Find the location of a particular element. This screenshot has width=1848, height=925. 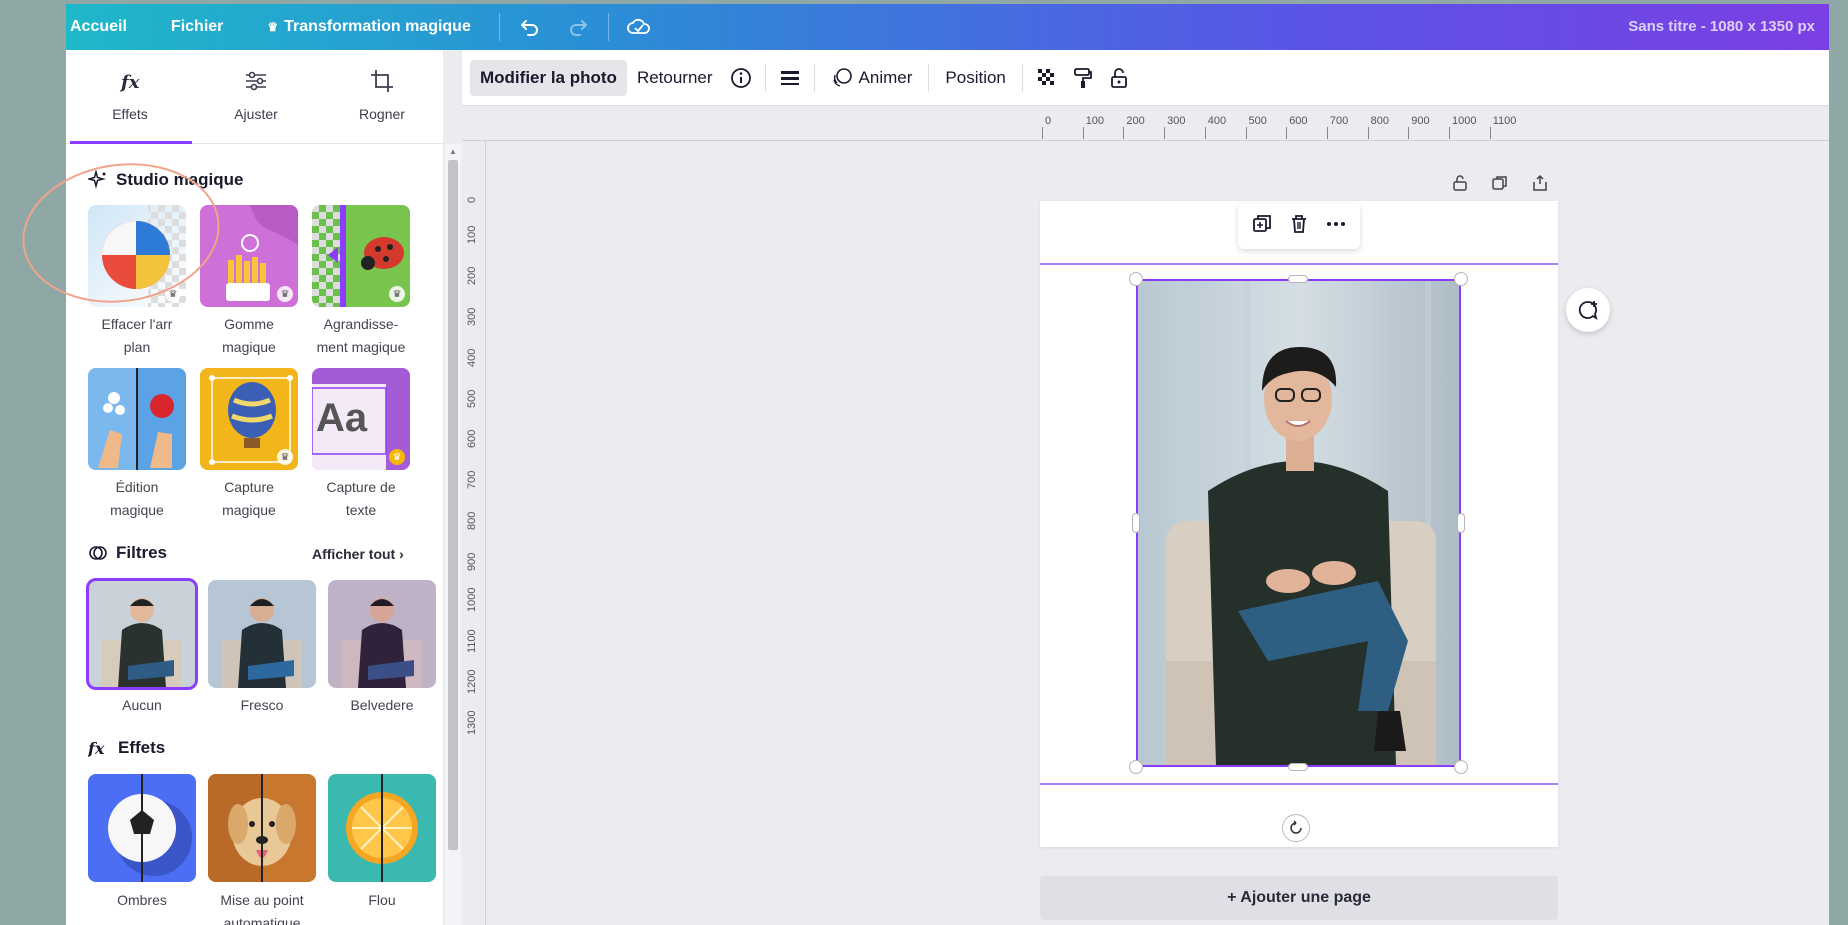

view-all-filters-link: Afficher tout › is located at coordinates (358, 554).